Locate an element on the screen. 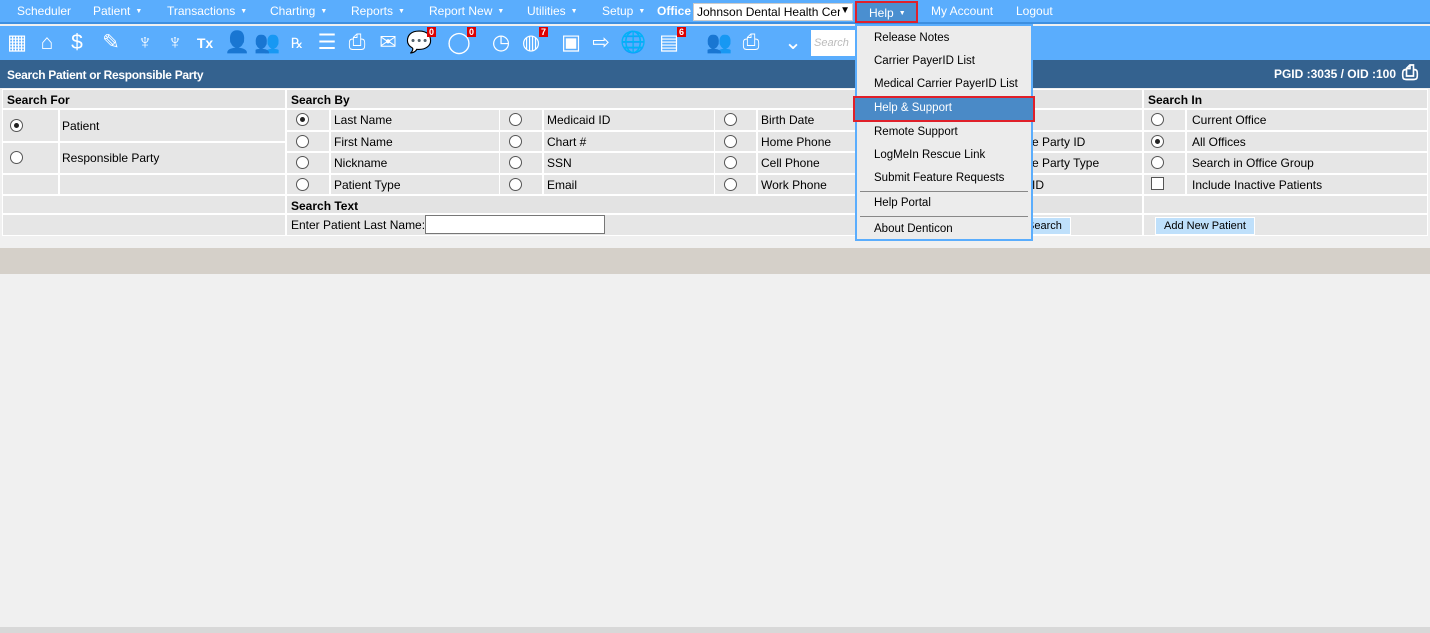  search-for-patient-radio is located at coordinates (16, 125).